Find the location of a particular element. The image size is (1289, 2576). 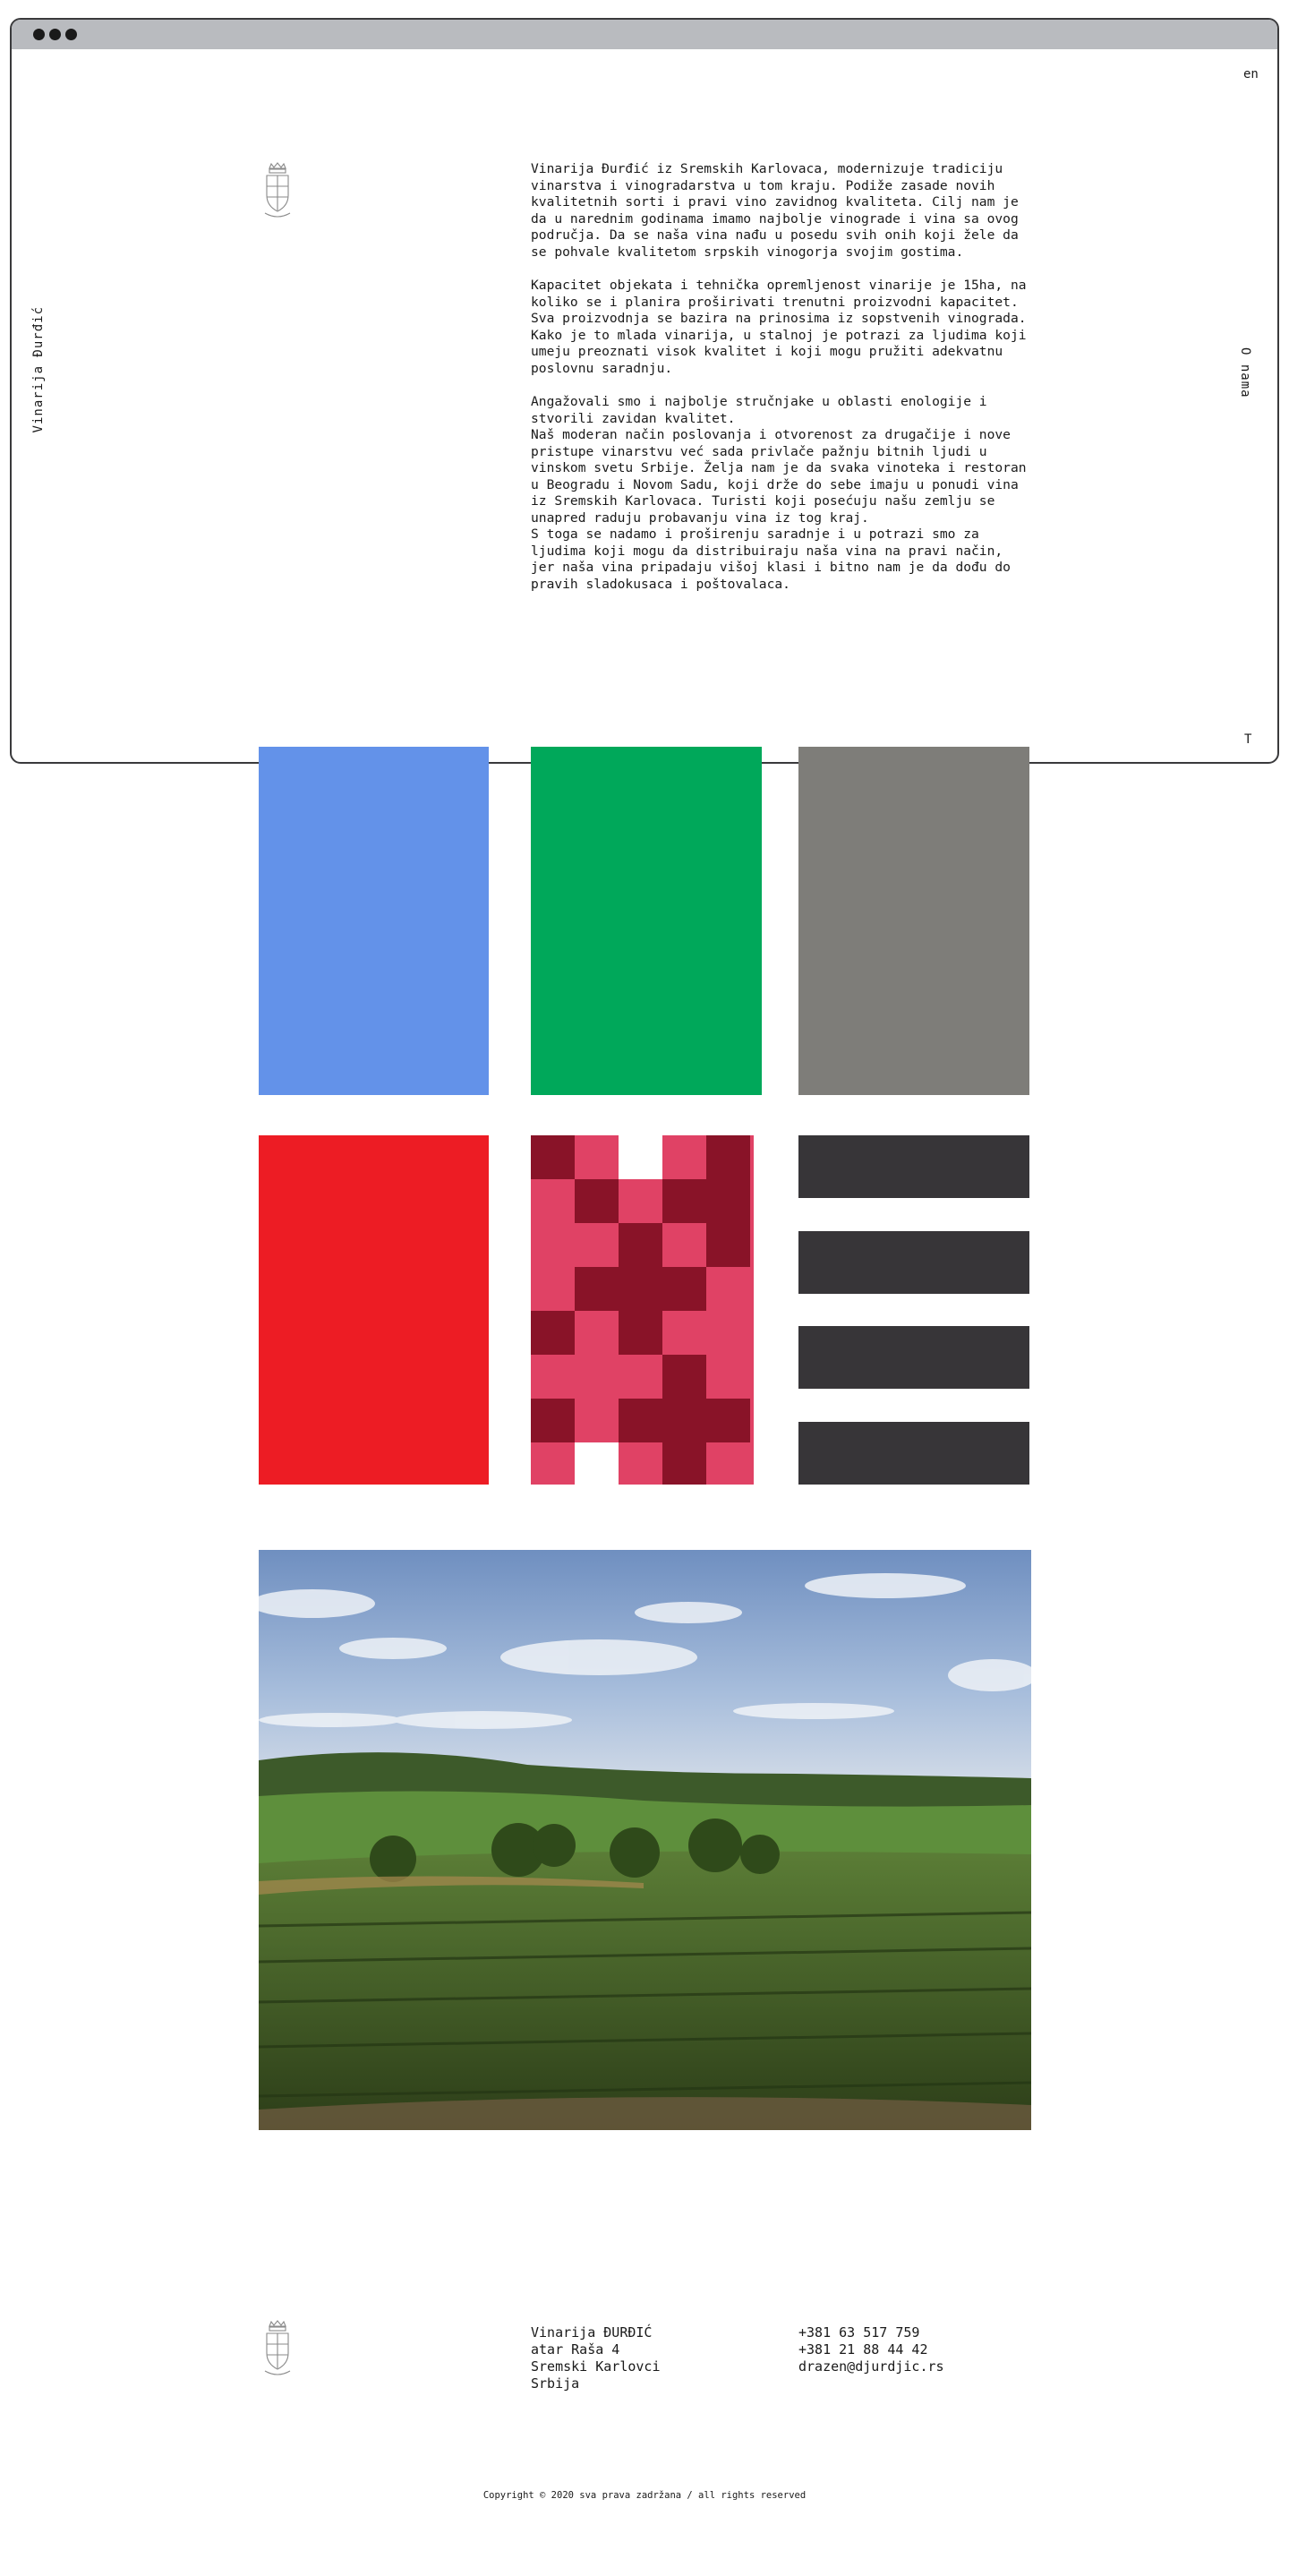

red-swatch is located at coordinates (374, 1310).